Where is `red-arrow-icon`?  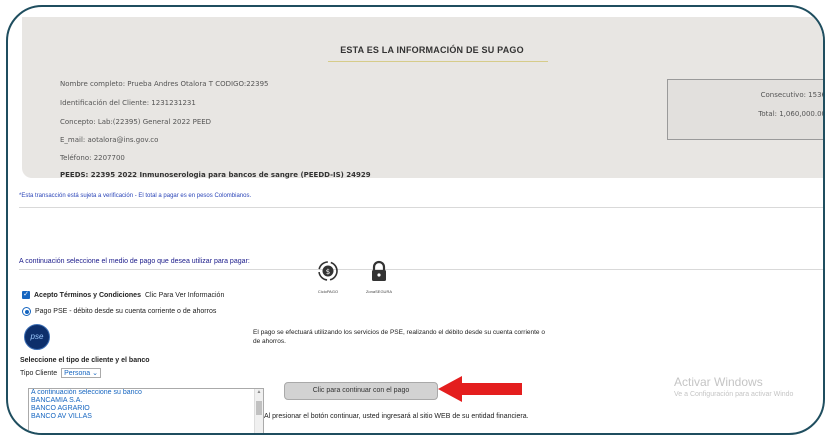
red-arrow-icon is located at coordinates (480, 389).